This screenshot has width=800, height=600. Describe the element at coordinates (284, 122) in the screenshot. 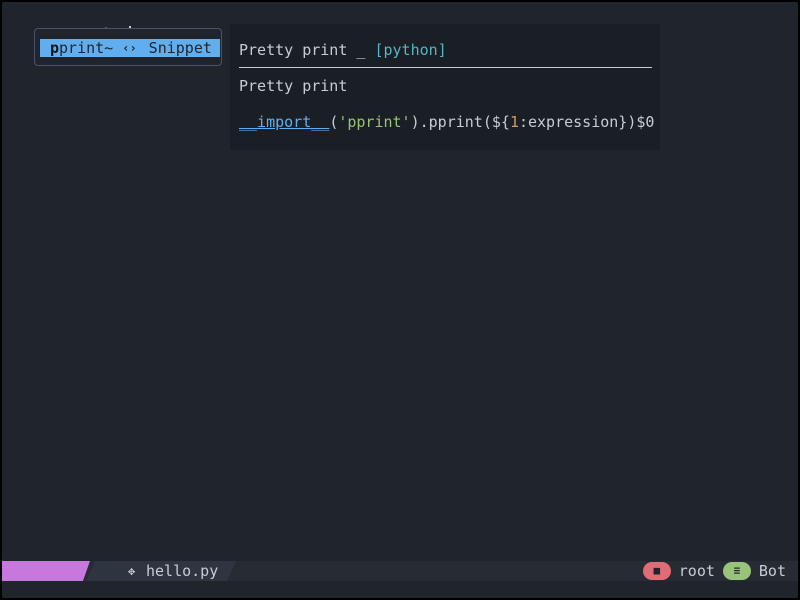

I see `code-dunder-token: __import__` at that location.